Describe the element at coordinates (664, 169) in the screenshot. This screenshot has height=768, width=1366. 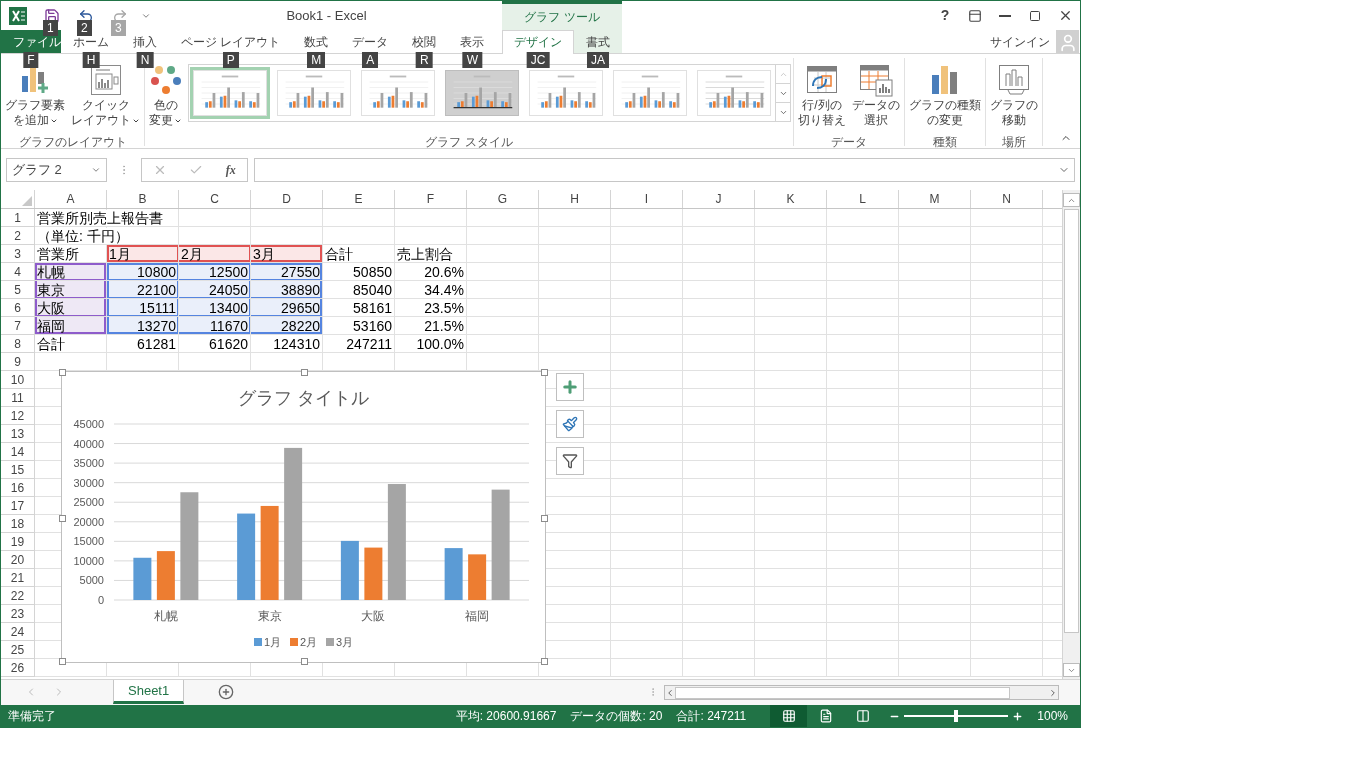
I see `formula-input` at that location.